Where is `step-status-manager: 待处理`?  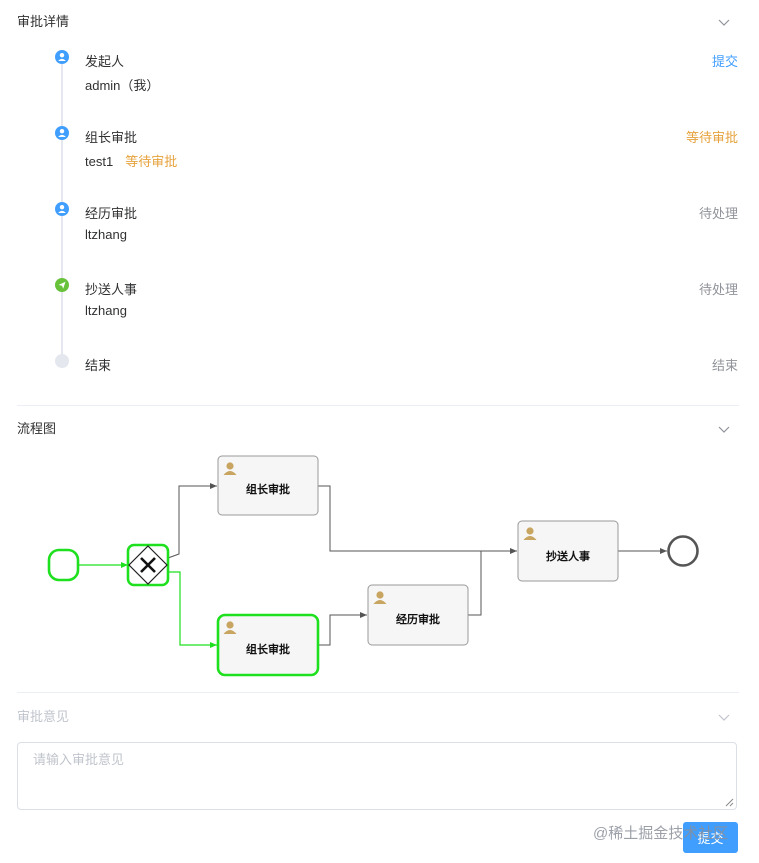 step-status-manager: 待处理 is located at coordinates (718, 213).